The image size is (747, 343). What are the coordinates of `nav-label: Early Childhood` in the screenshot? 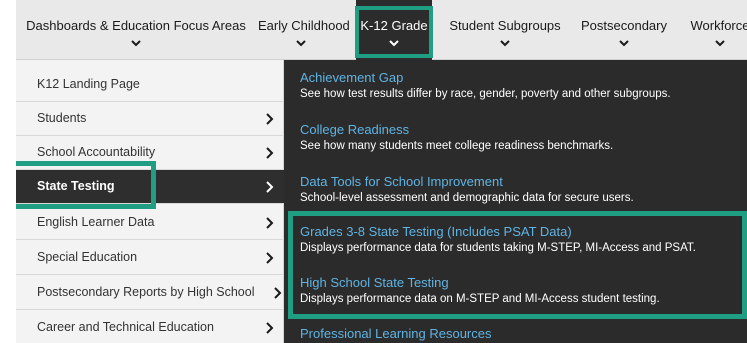 It's located at (304, 25).